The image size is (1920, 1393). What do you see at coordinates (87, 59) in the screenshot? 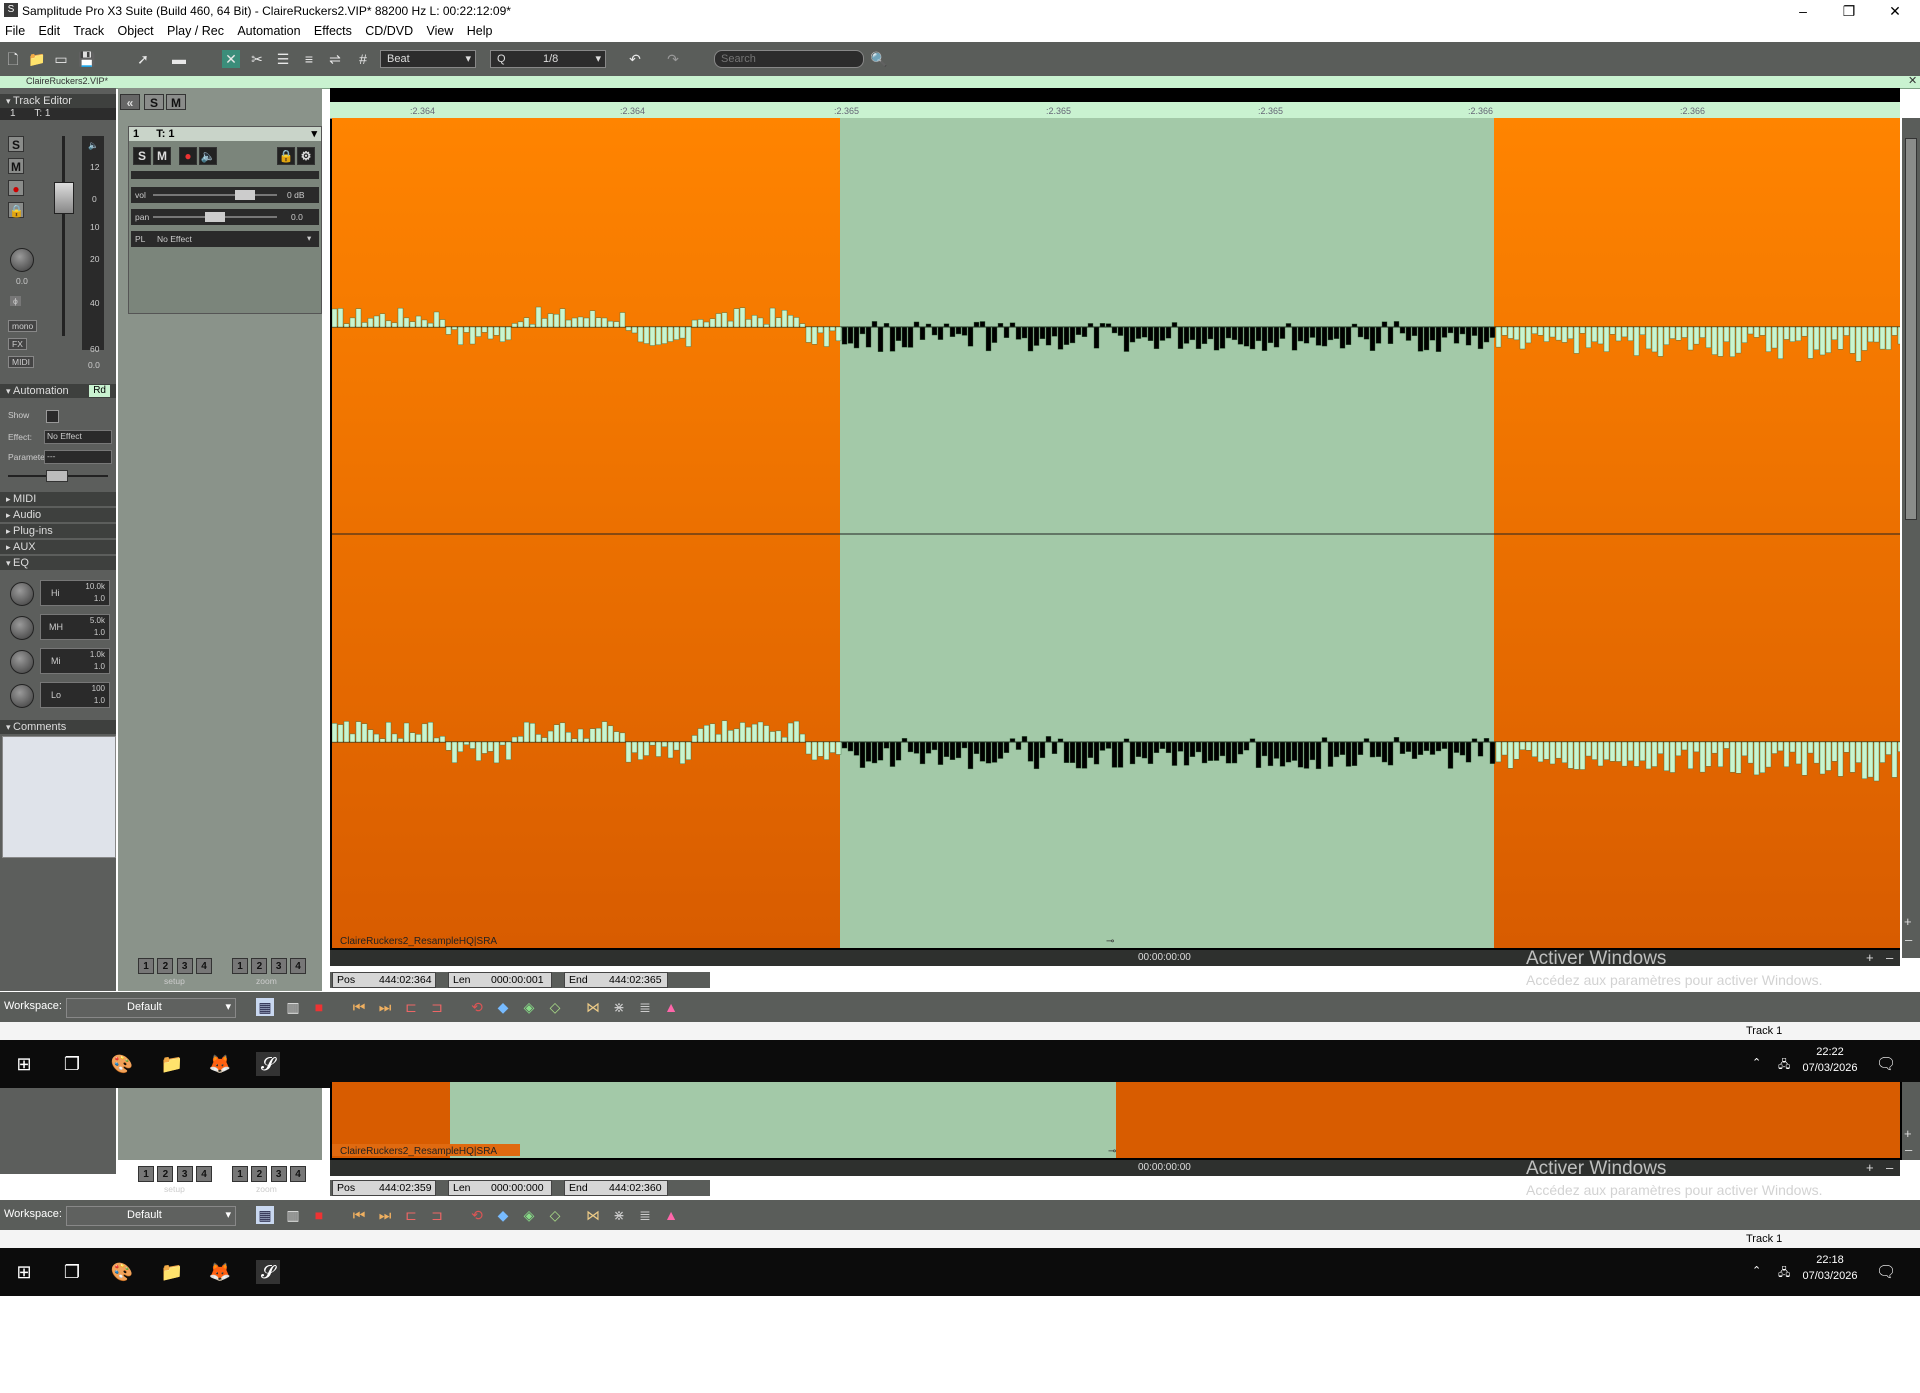
I see `save-icon: 💾` at bounding box center [87, 59].